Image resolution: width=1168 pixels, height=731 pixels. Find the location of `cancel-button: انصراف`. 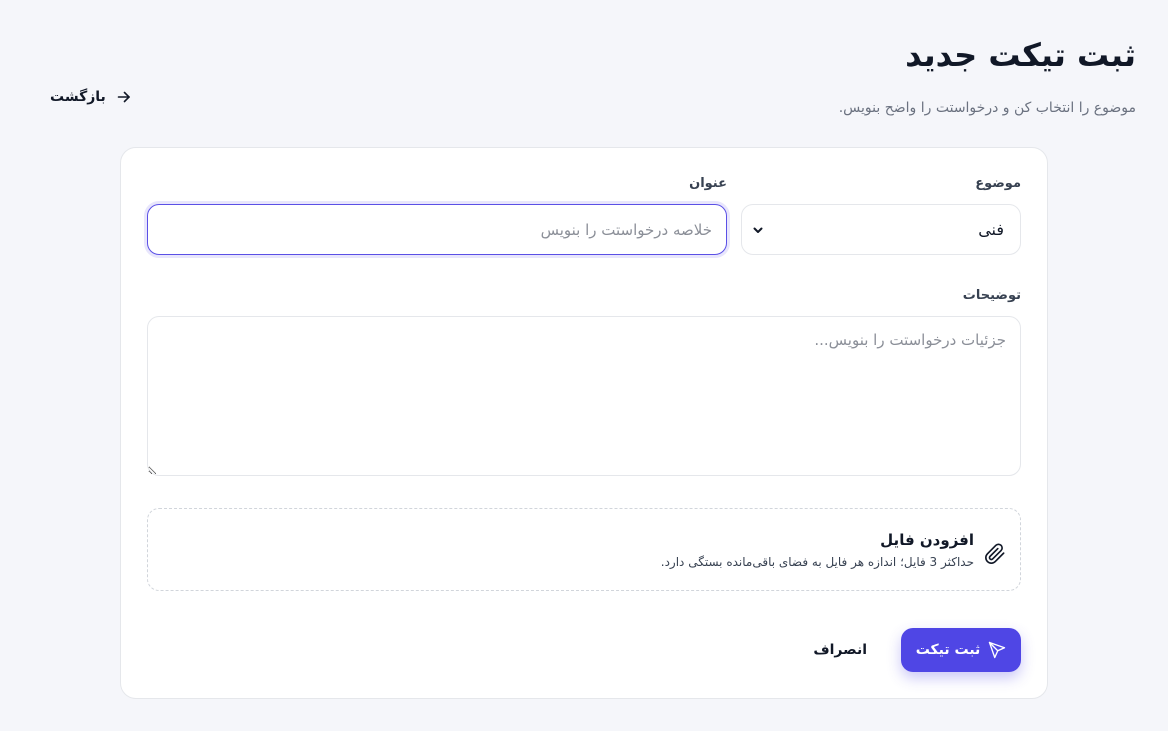

cancel-button: انصراف is located at coordinates (840, 650).